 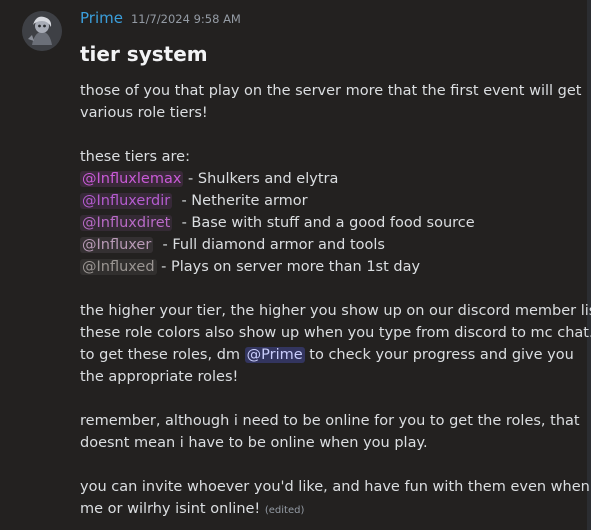 I want to click on user-avatar-icon, so click(x=42, y=31).